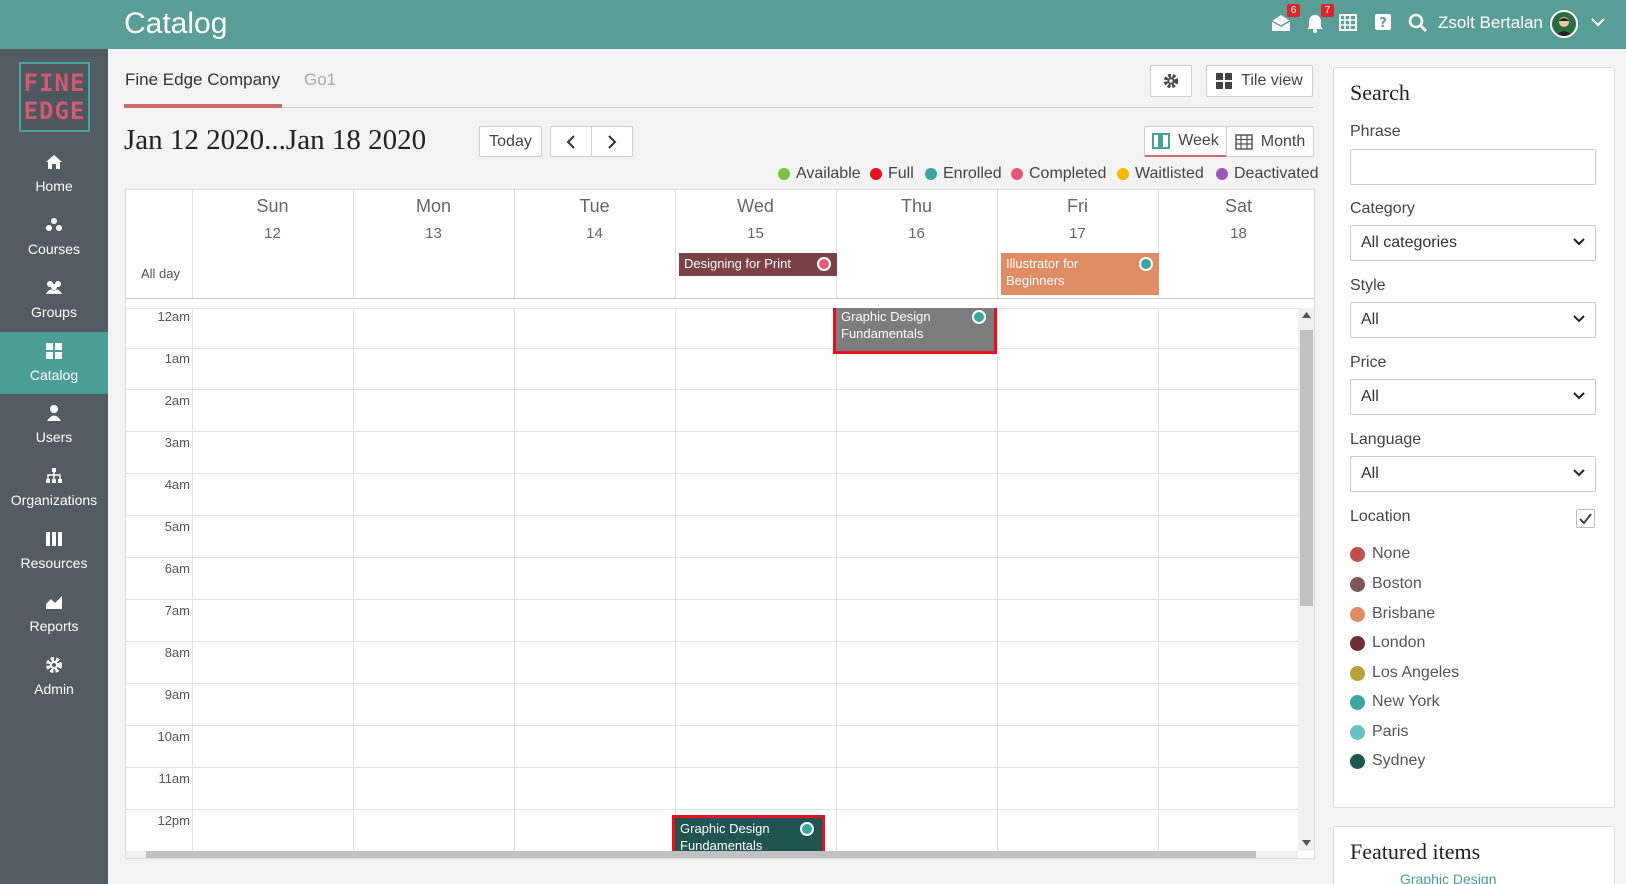 This screenshot has height=884, width=1626. I want to click on location-checkbox, so click(1585, 518).